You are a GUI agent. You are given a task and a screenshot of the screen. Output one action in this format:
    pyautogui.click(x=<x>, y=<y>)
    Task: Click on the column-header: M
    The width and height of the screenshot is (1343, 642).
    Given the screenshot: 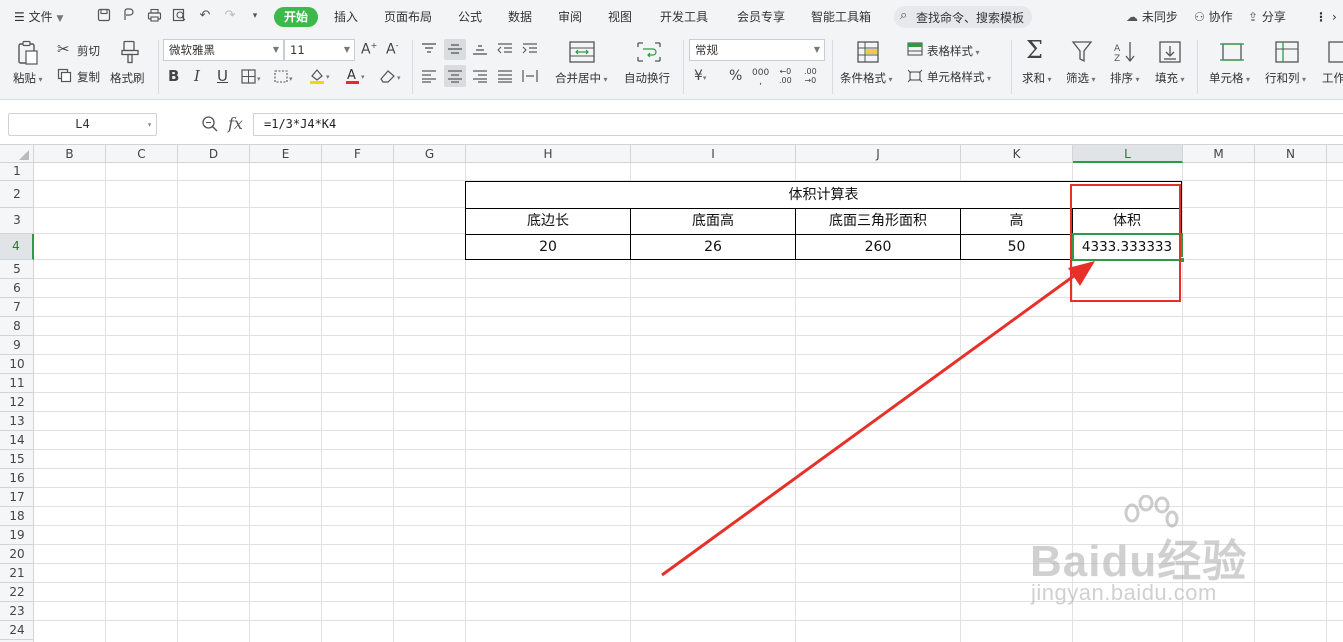 What is the action you would take?
    pyautogui.click(x=1219, y=154)
    